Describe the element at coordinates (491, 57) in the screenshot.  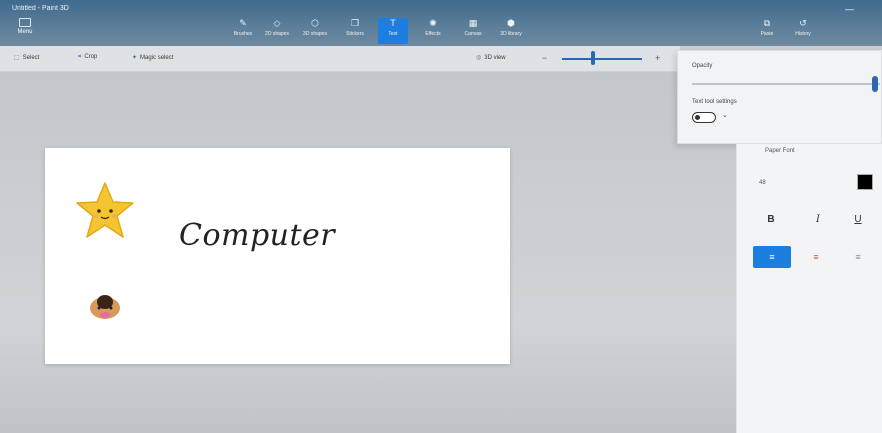
I see `view-3d-button: ◎ 3D view` at that location.